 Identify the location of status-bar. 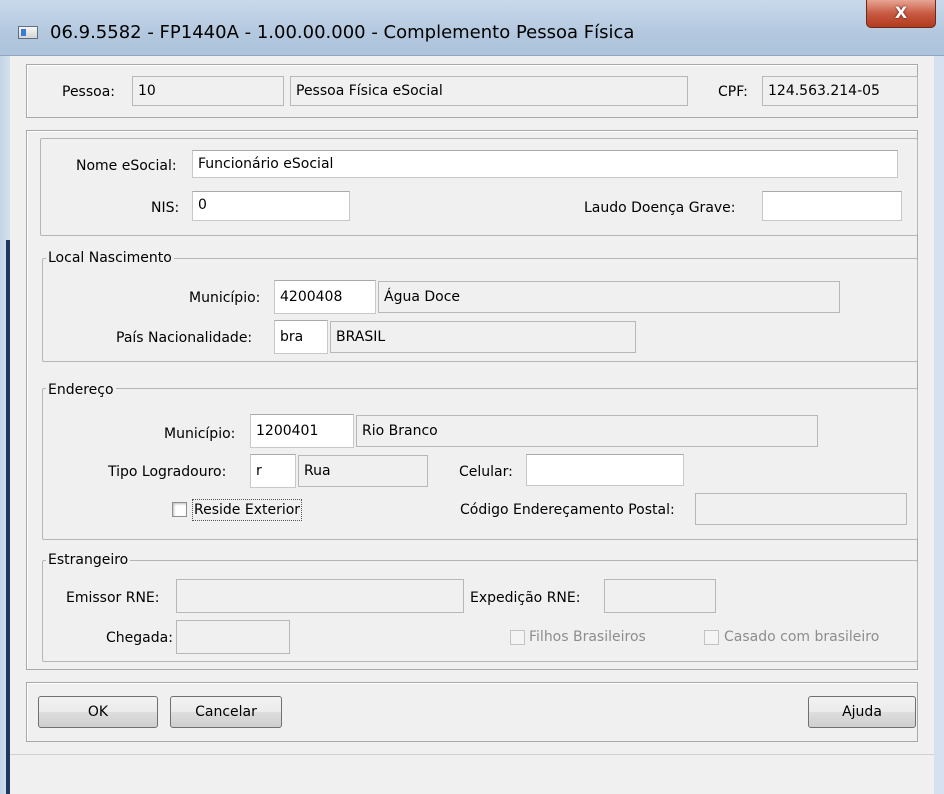
(472, 774).